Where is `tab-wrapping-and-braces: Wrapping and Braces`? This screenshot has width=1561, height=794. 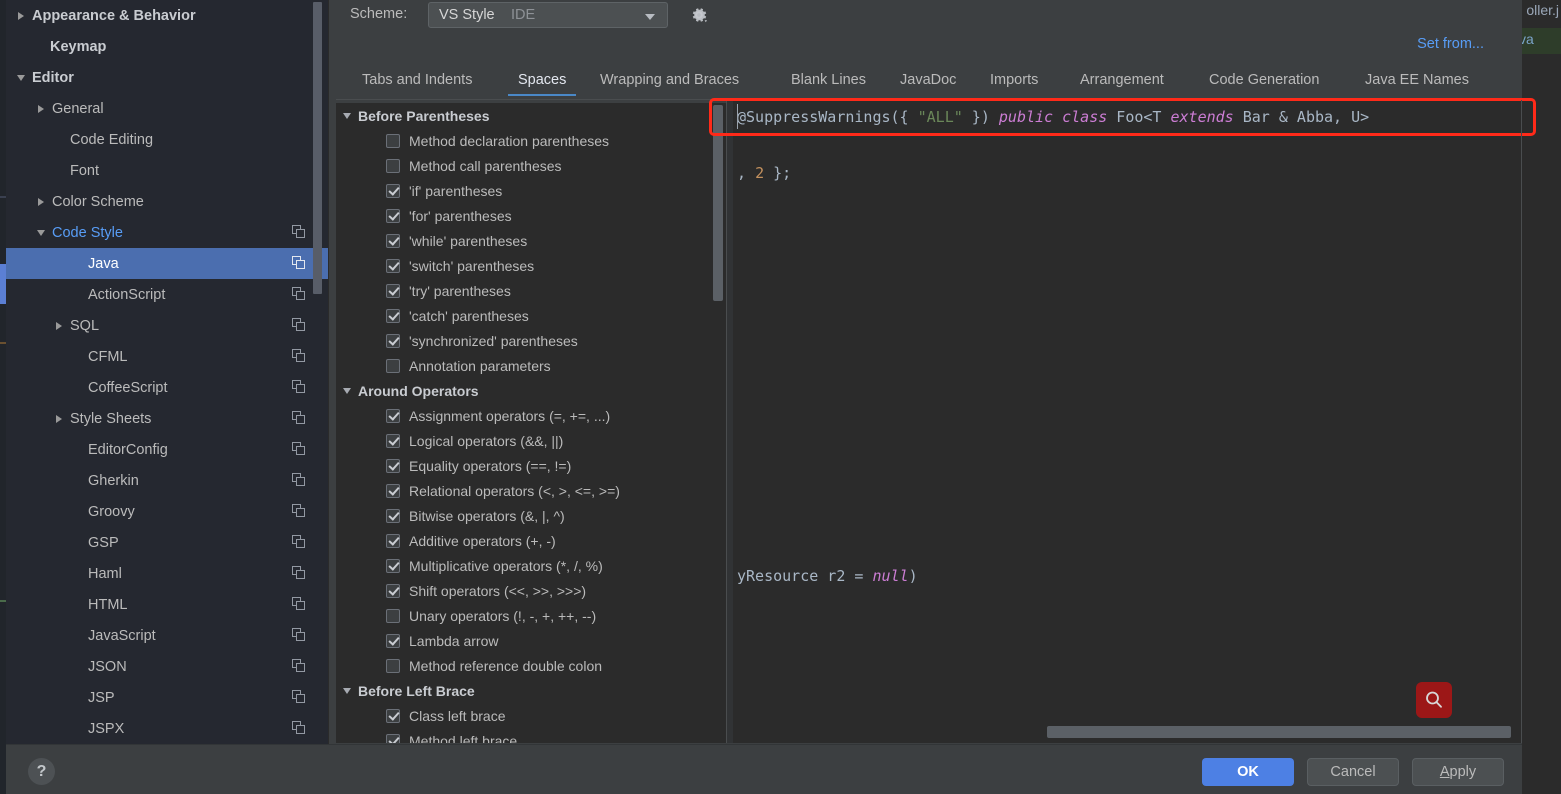 tab-wrapping-and-braces: Wrapping and Braces is located at coordinates (669, 82).